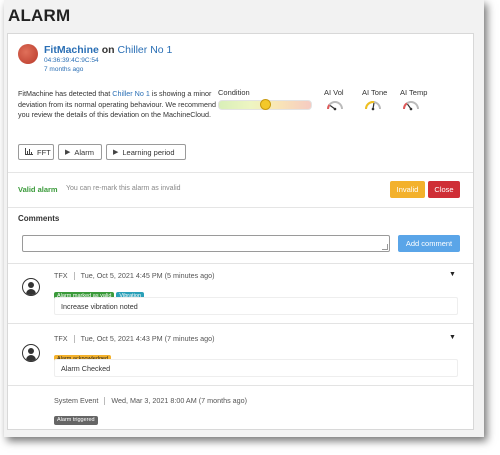  What do you see at coordinates (71, 50) in the screenshot?
I see `machine-name-link: FitMachine` at bounding box center [71, 50].